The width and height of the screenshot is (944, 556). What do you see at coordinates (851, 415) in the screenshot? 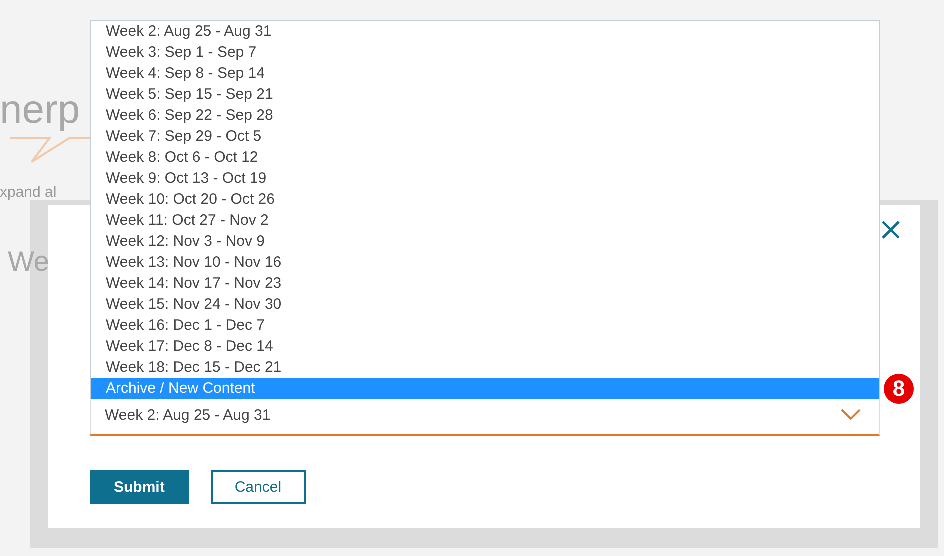
I see `chevron-down-icon` at bounding box center [851, 415].